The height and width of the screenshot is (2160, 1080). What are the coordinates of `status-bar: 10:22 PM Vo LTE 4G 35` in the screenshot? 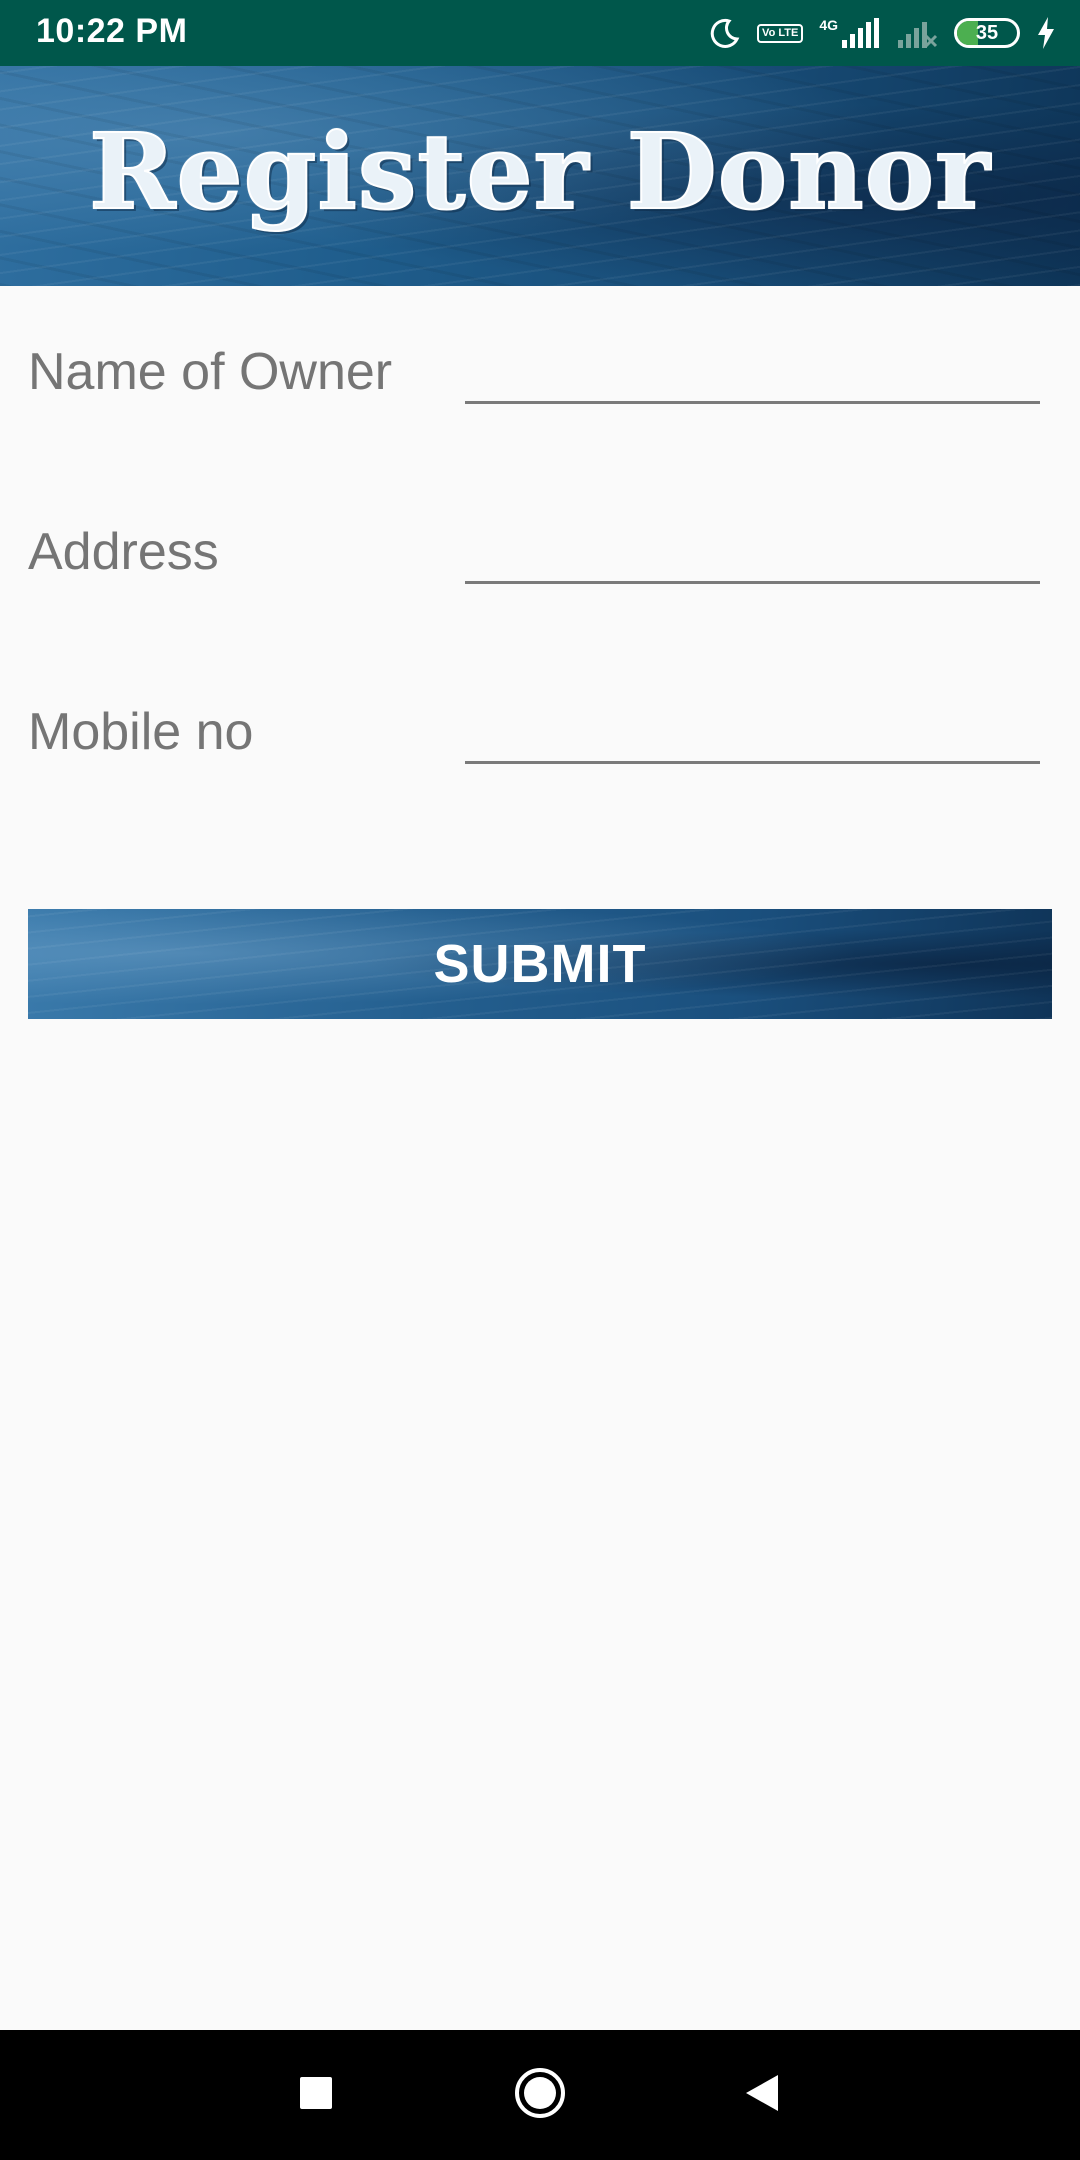 It's located at (540, 33).